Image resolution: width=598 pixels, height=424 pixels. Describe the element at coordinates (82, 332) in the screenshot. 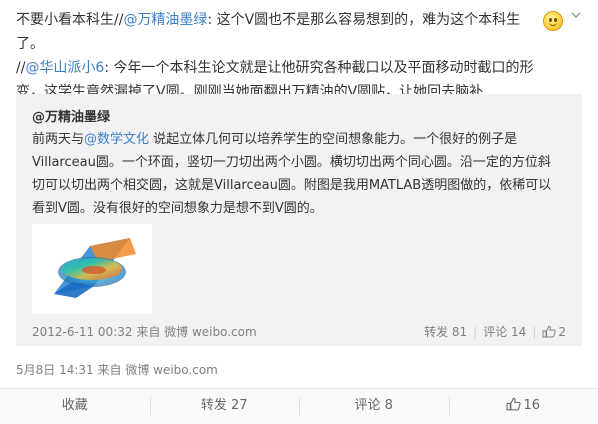

I see `quoted-timestamp: 2012-6-11 00:32` at that location.